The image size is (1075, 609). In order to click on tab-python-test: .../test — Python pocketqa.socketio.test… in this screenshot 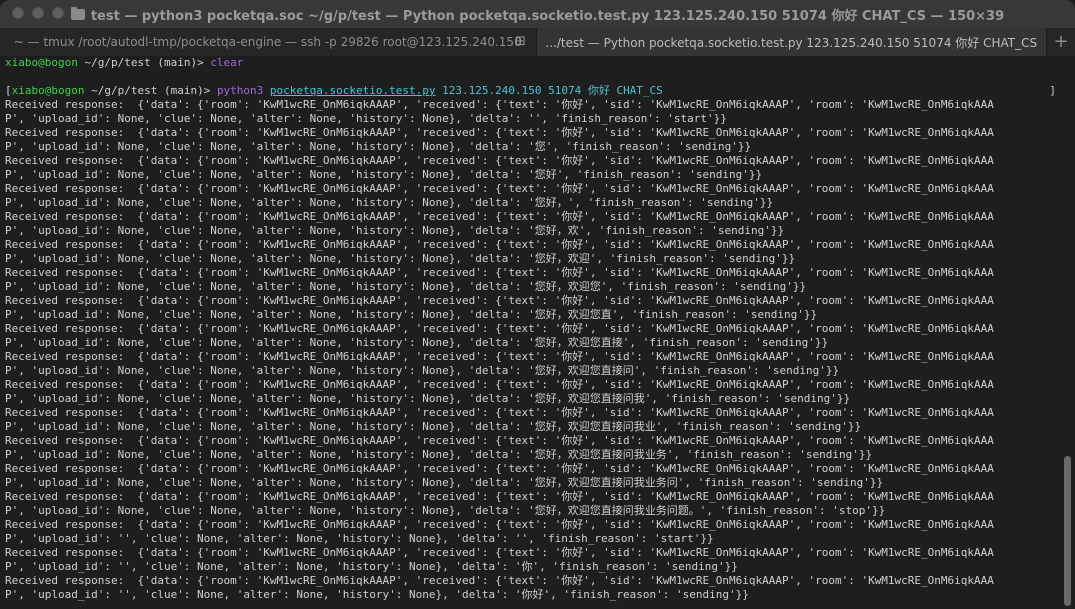, I will do `click(791, 42)`.